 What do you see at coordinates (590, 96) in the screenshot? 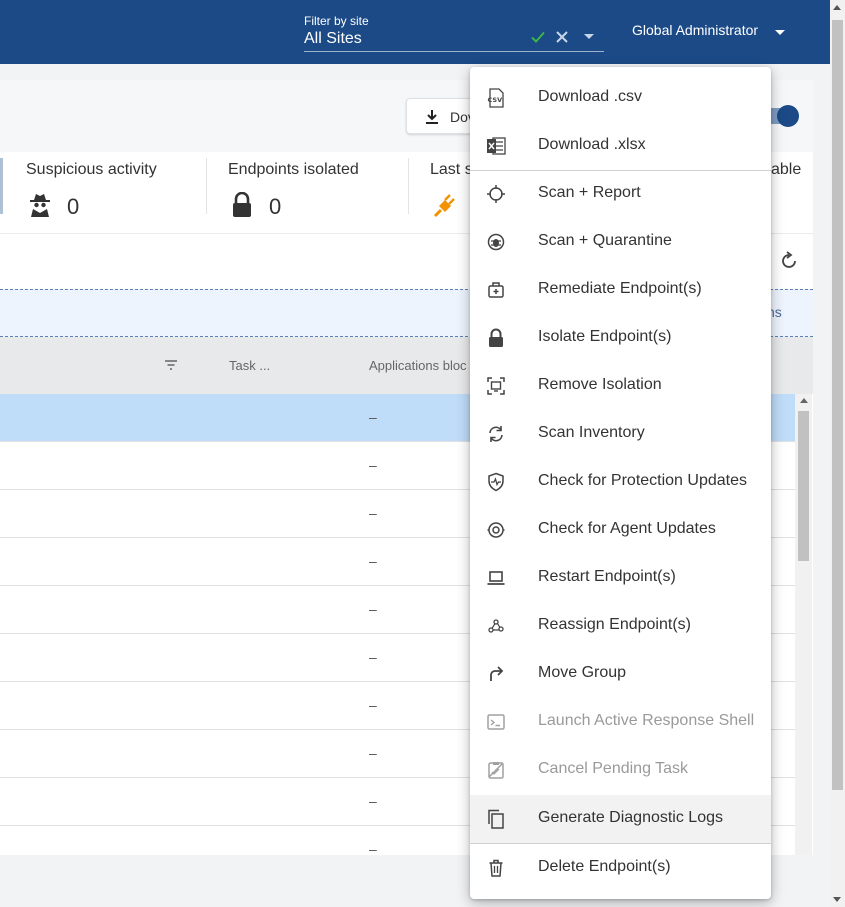
I see `menu-item-label: Download .csv` at bounding box center [590, 96].